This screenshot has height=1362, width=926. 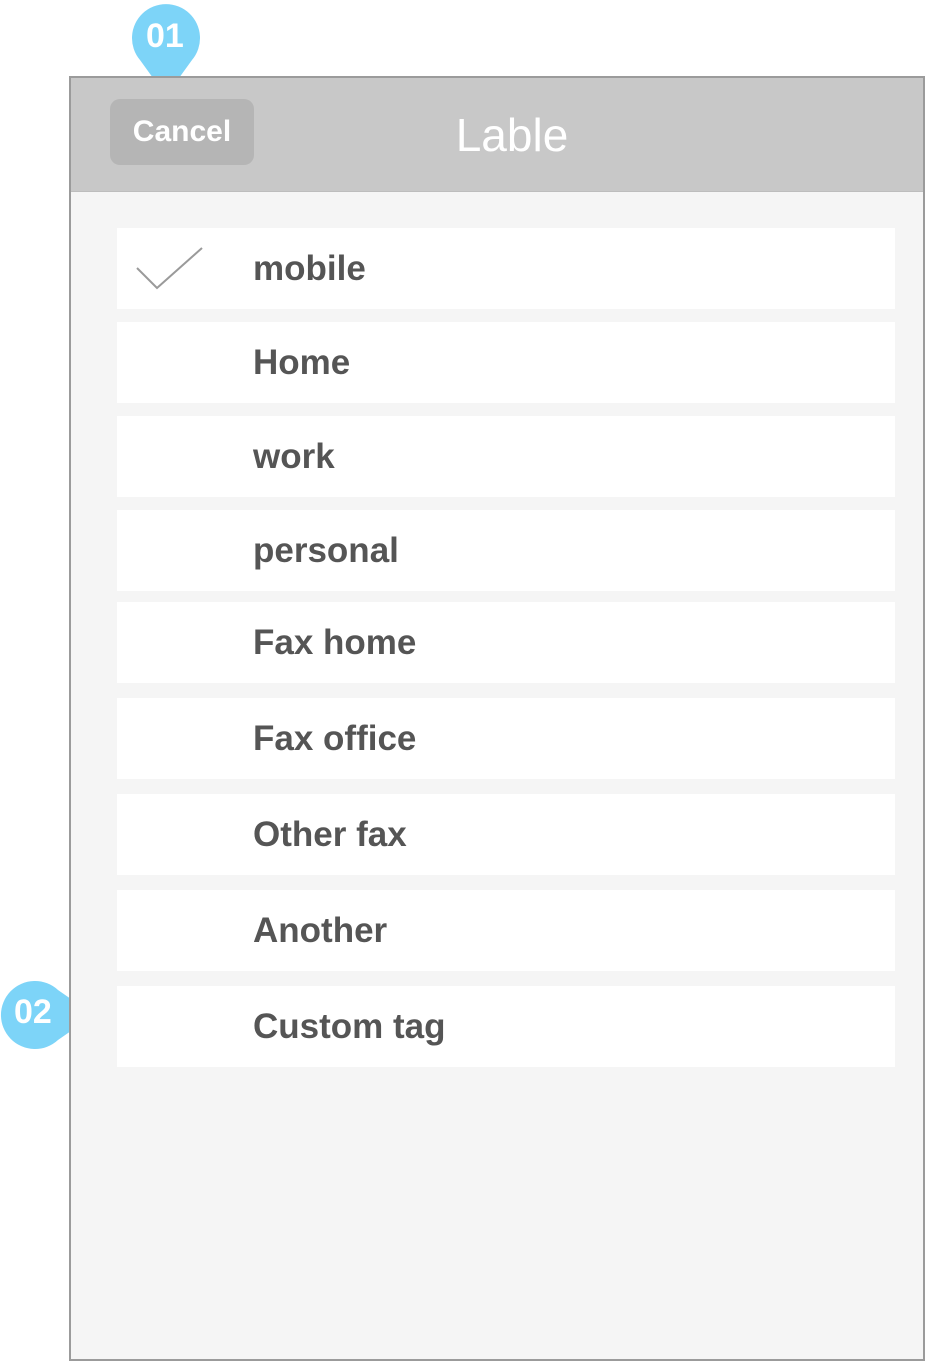 I want to click on list-item-home: Home, so click(x=506, y=362).